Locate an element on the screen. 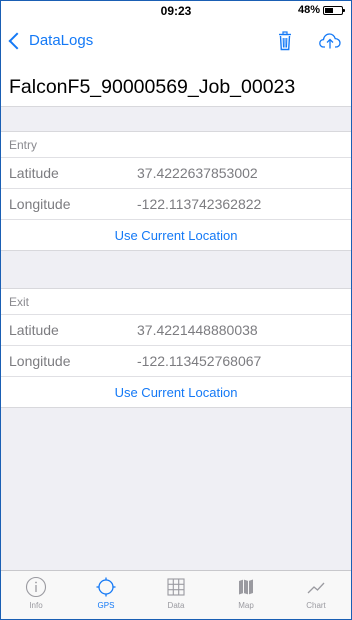 The height and width of the screenshot is (620, 352). back-button-label: DataLogs is located at coordinates (61, 40).